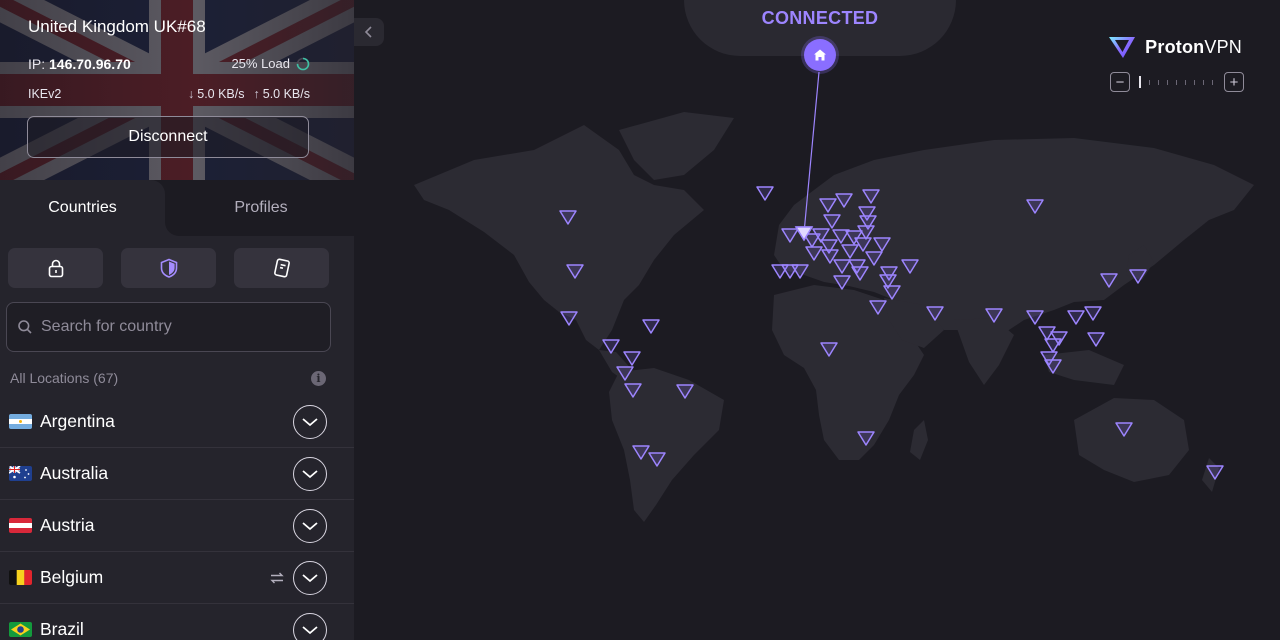  I want to click on chevron-left-icon, so click(368, 32).